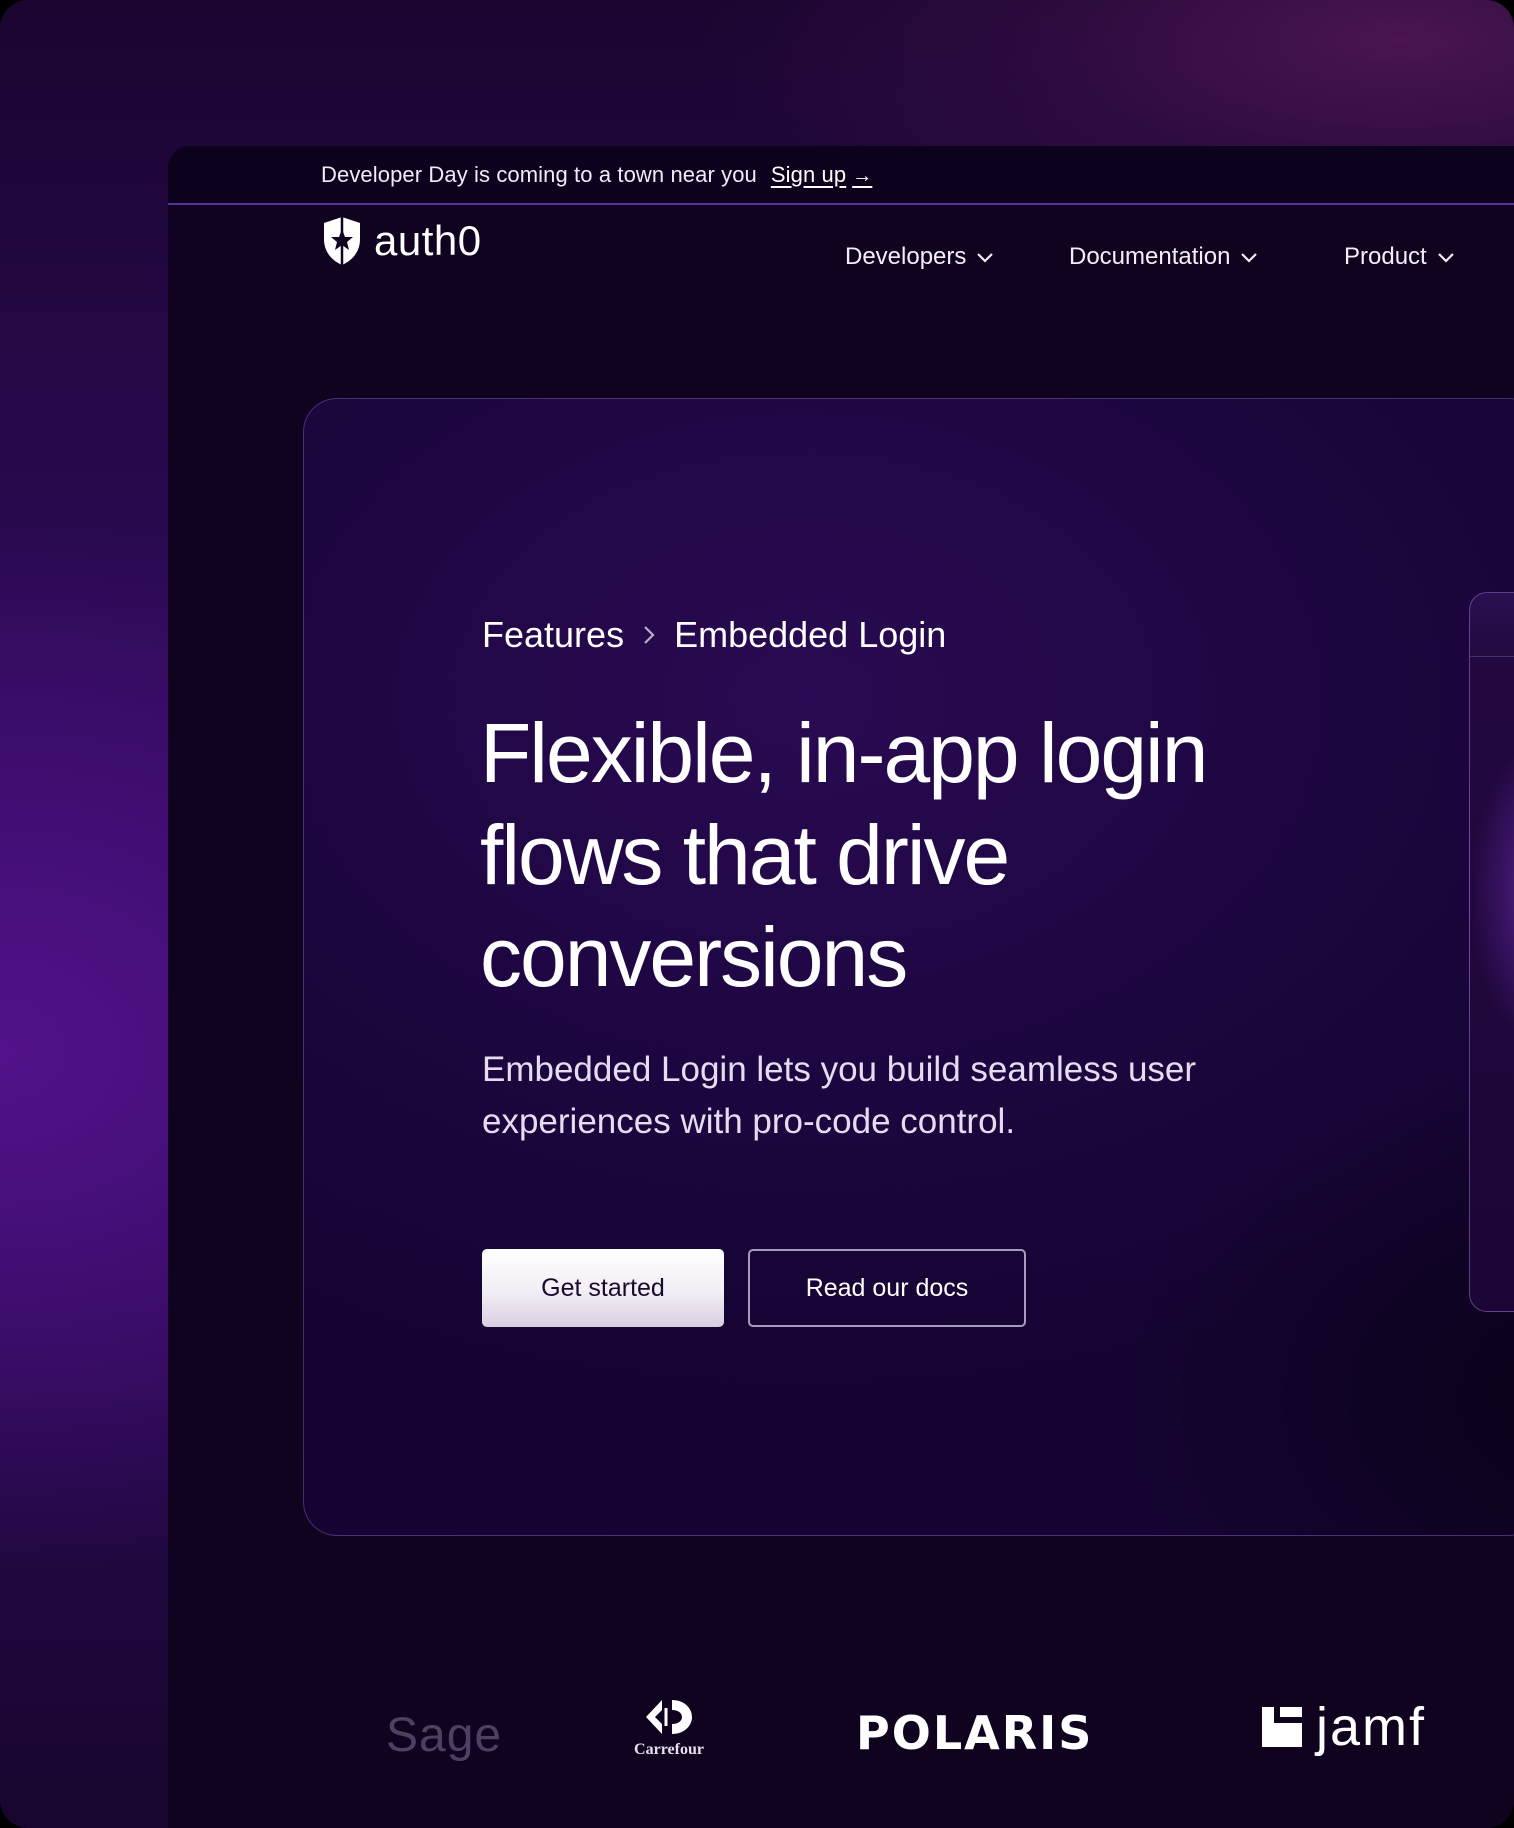  What do you see at coordinates (862, 175) in the screenshot?
I see `arrow-right-icon: →` at bounding box center [862, 175].